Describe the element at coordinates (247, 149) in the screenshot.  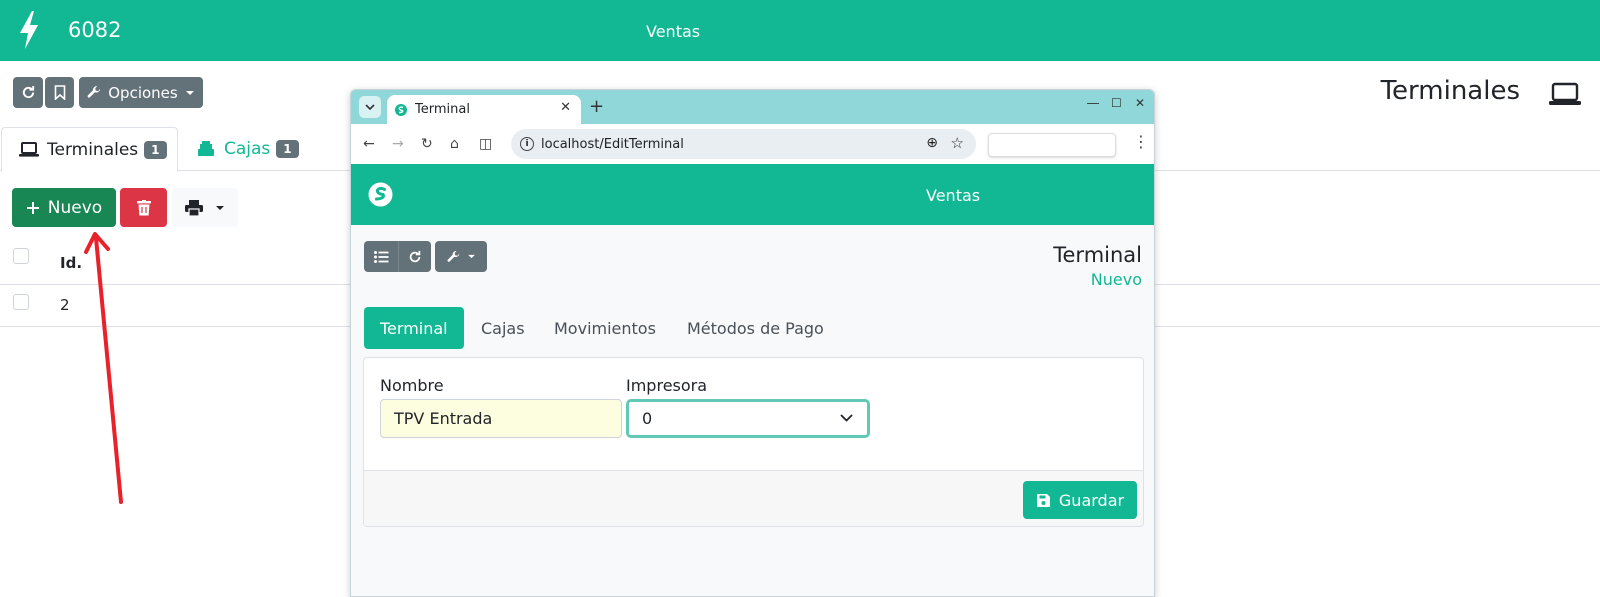
I see `tab-cajas-label: Cajas` at that location.